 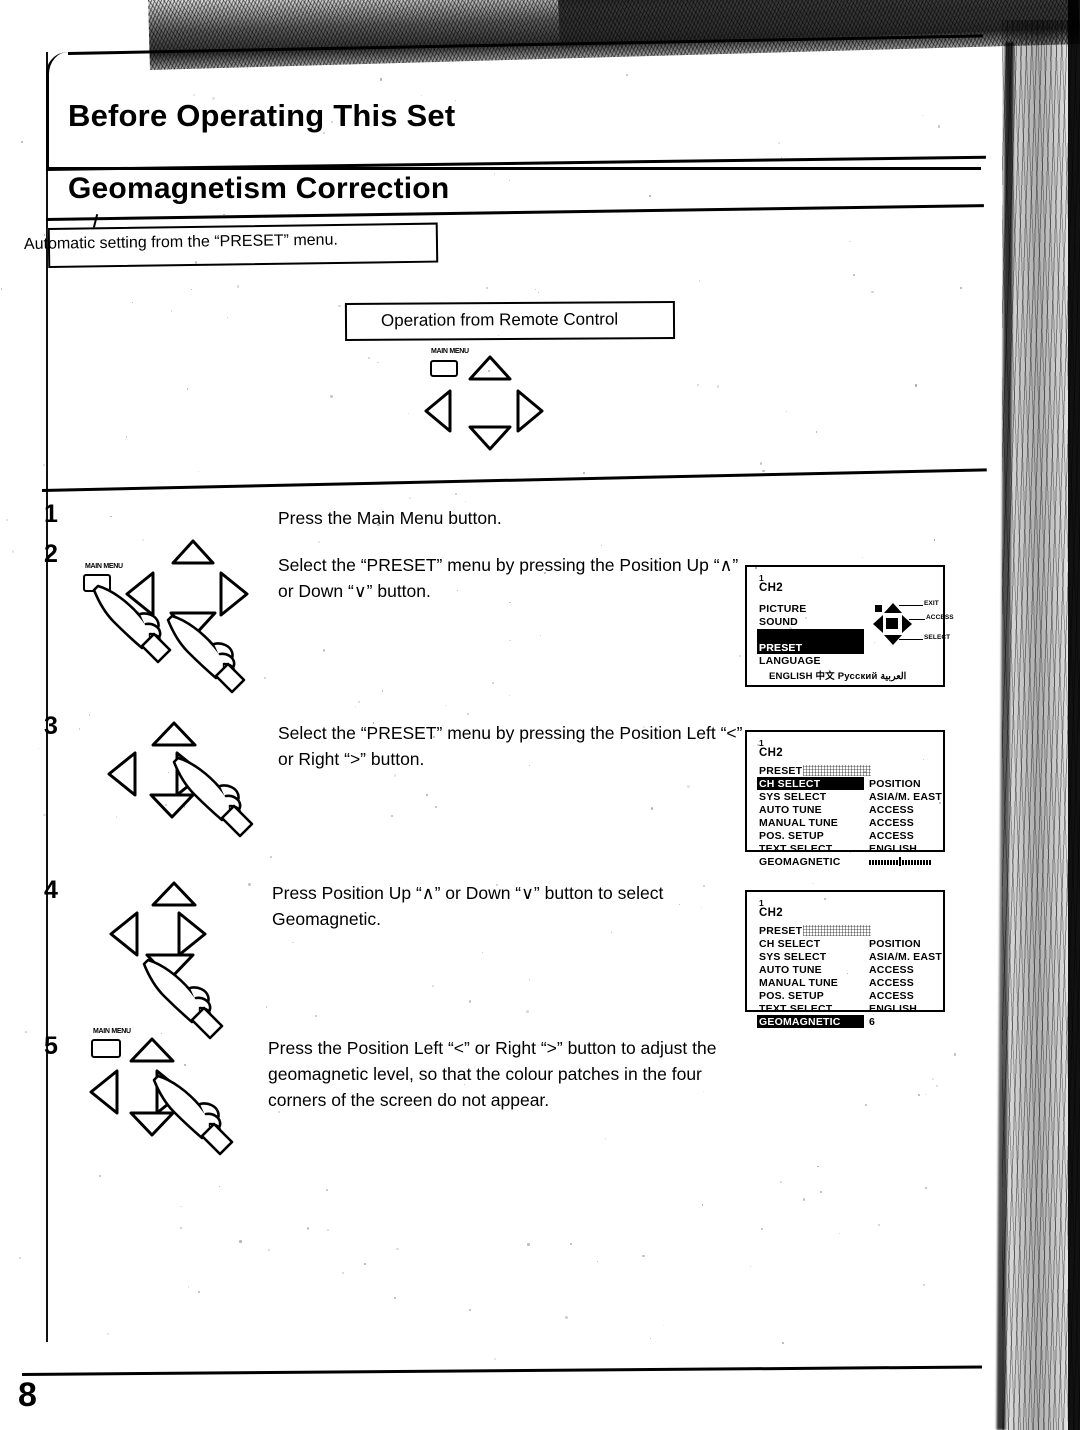 I want to click on nav-leader-line-select, so click(x=911, y=639).